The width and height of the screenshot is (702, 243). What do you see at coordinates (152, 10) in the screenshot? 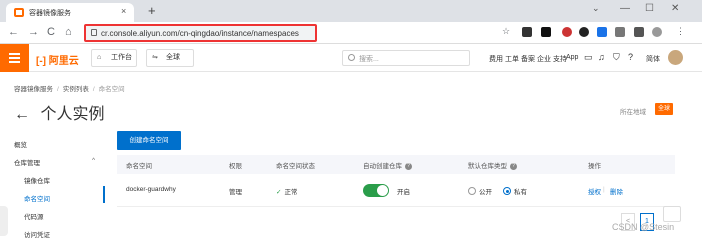
I see `new-tab-button: +` at bounding box center [152, 10].